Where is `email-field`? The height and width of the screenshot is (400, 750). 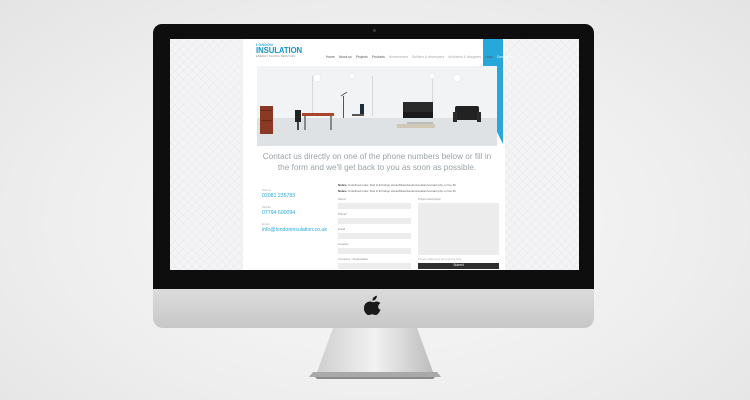
email-field is located at coordinates (374, 236).